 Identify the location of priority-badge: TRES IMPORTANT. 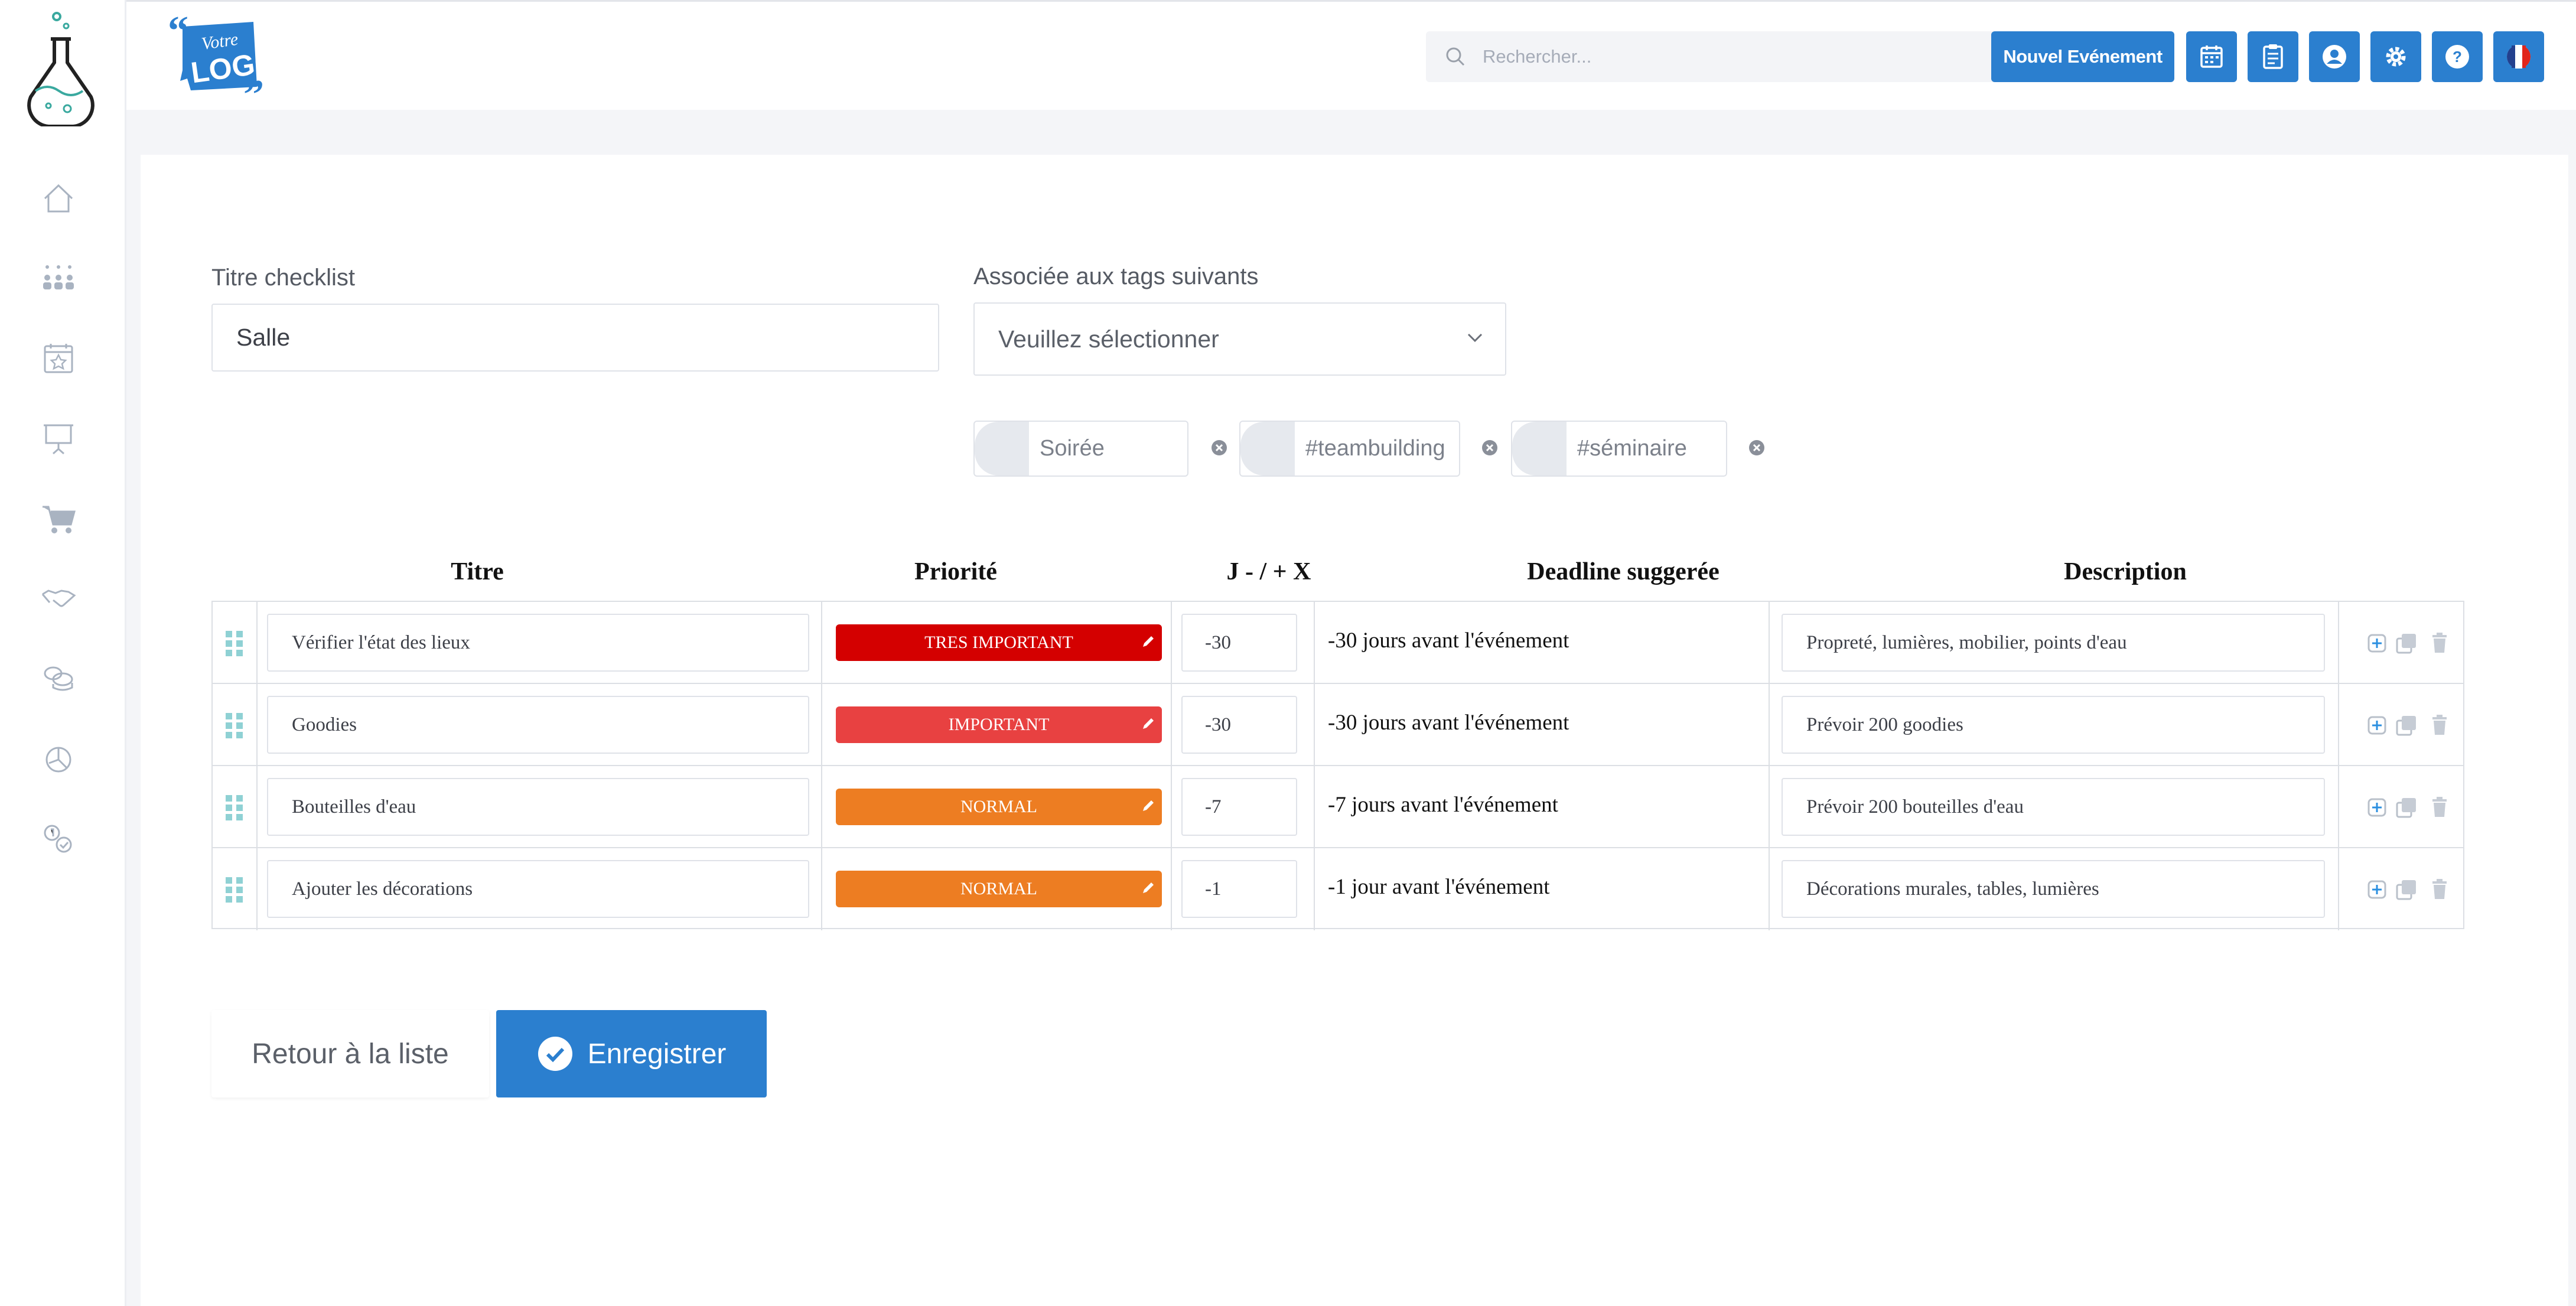
(999, 642).